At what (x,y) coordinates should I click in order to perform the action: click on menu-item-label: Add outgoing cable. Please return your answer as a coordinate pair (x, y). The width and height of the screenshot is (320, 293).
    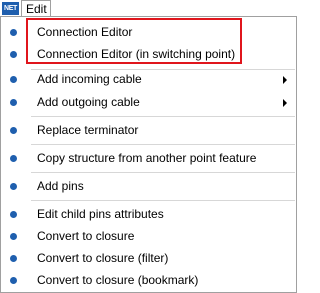
    Looking at the image, I should click on (88, 102).